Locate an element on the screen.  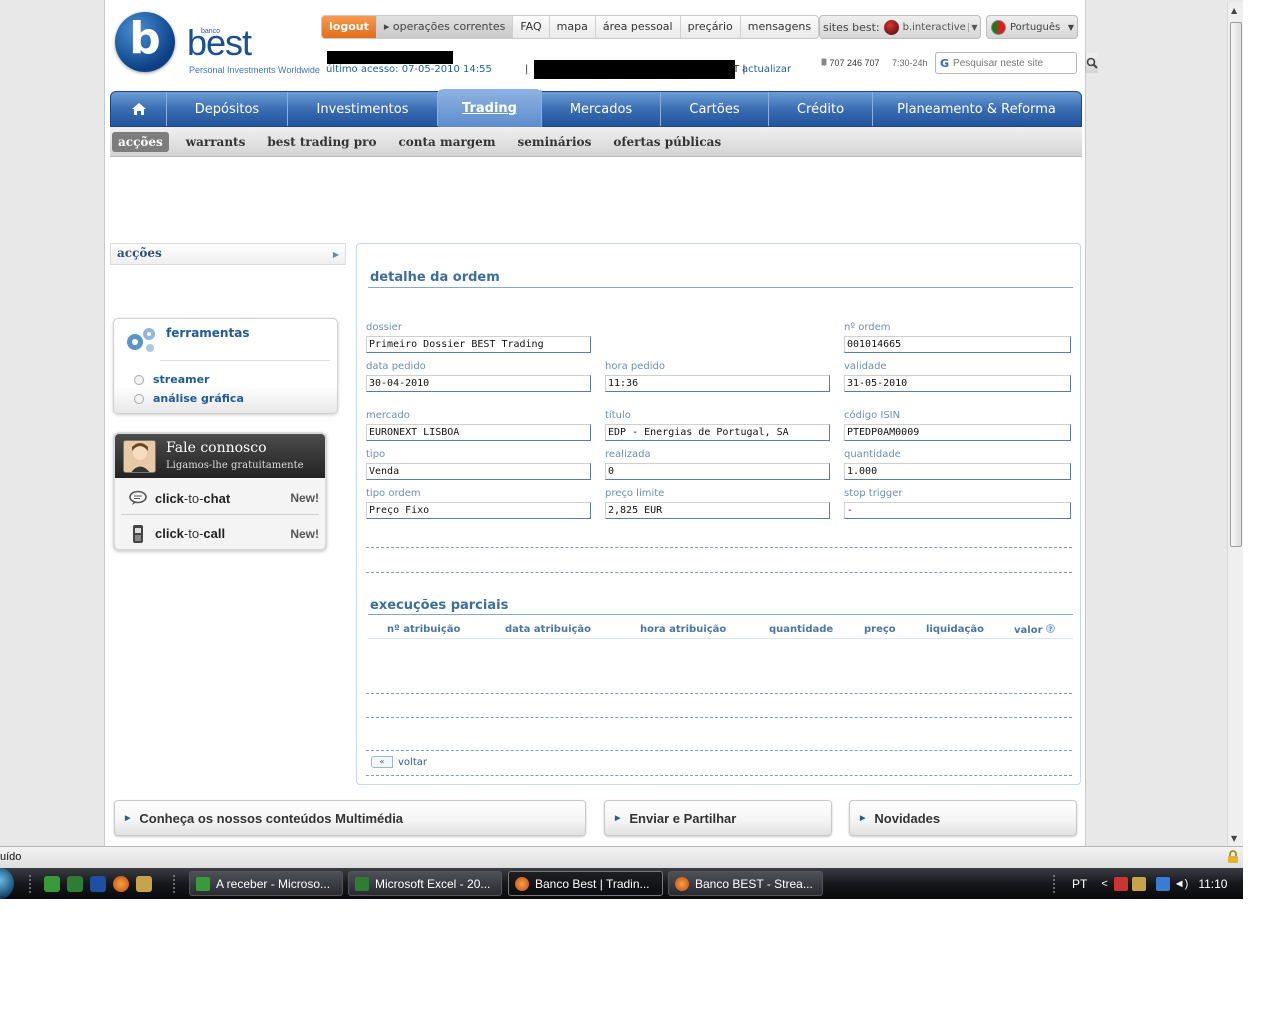
chevron-right-icon: ▶ is located at coordinates (618, 818).